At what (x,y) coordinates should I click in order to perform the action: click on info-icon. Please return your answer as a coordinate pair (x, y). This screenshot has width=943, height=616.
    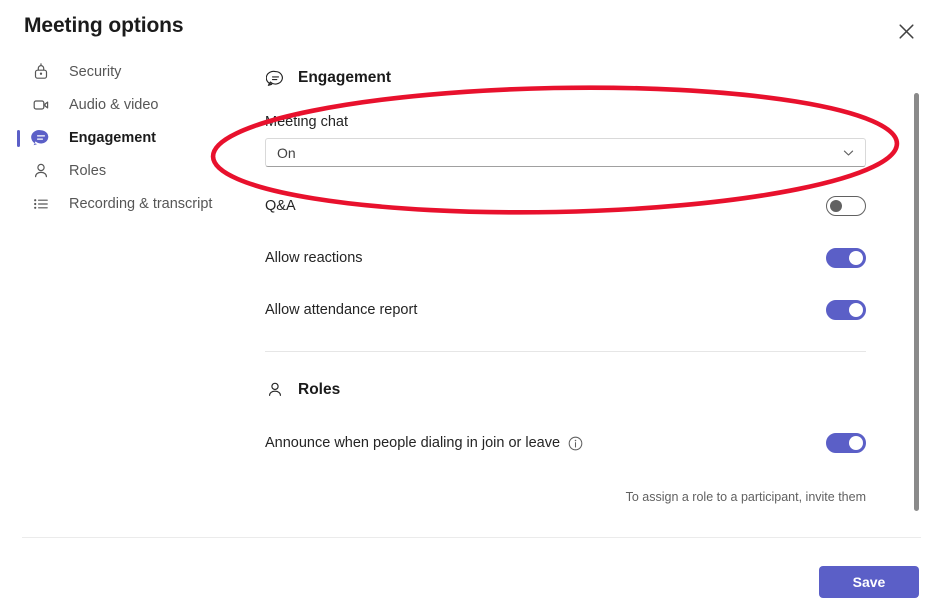
    Looking at the image, I should click on (575, 443).